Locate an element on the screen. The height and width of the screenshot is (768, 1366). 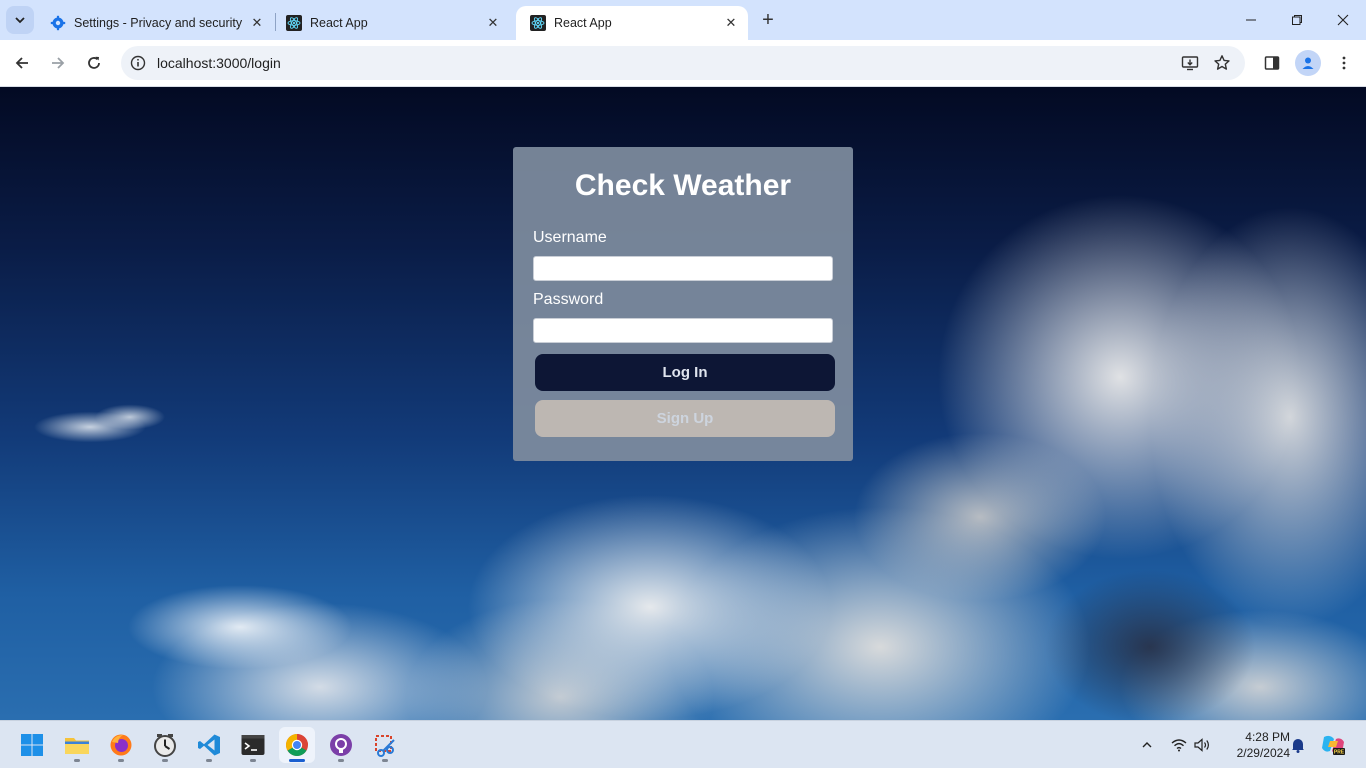
taskbar-snipping-tool is located at coordinates (385, 745).